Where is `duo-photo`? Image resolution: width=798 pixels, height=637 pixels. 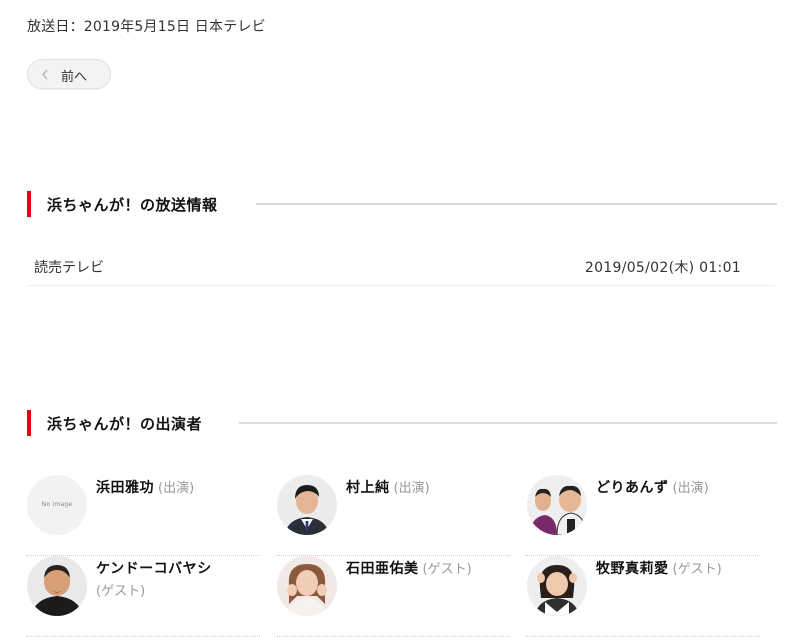 duo-photo is located at coordinates (557, 505).